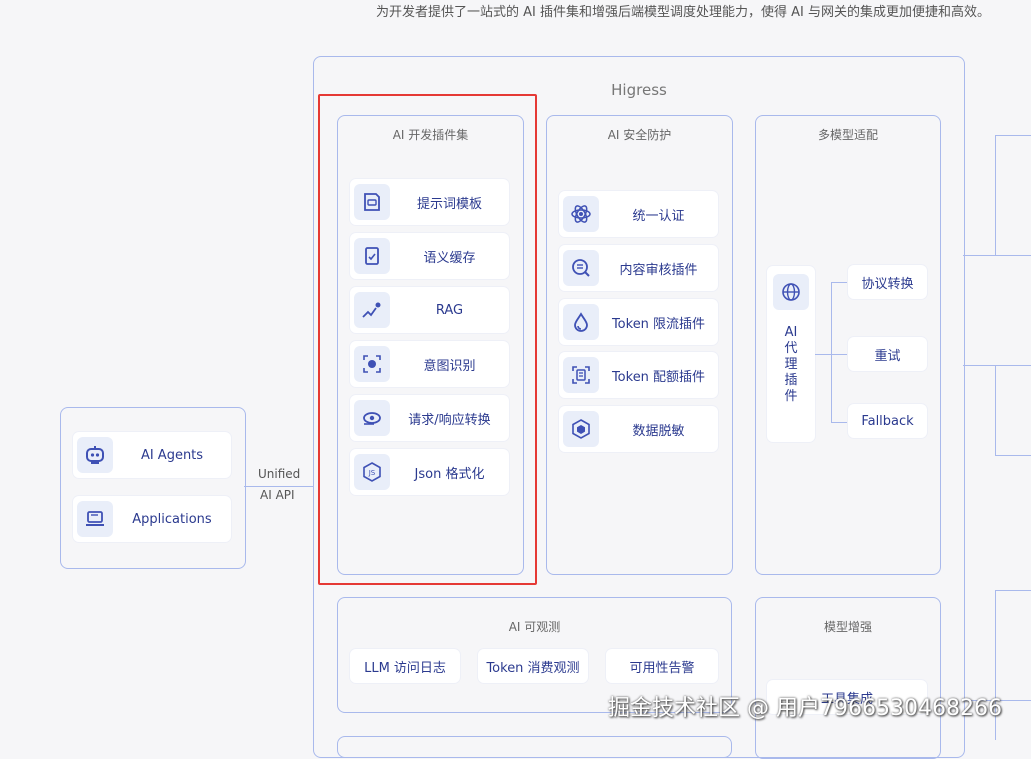  Describe the element at coordinates (172, 455) in the screenshot. I see `ai-agents-label: AI Agents` at that location.